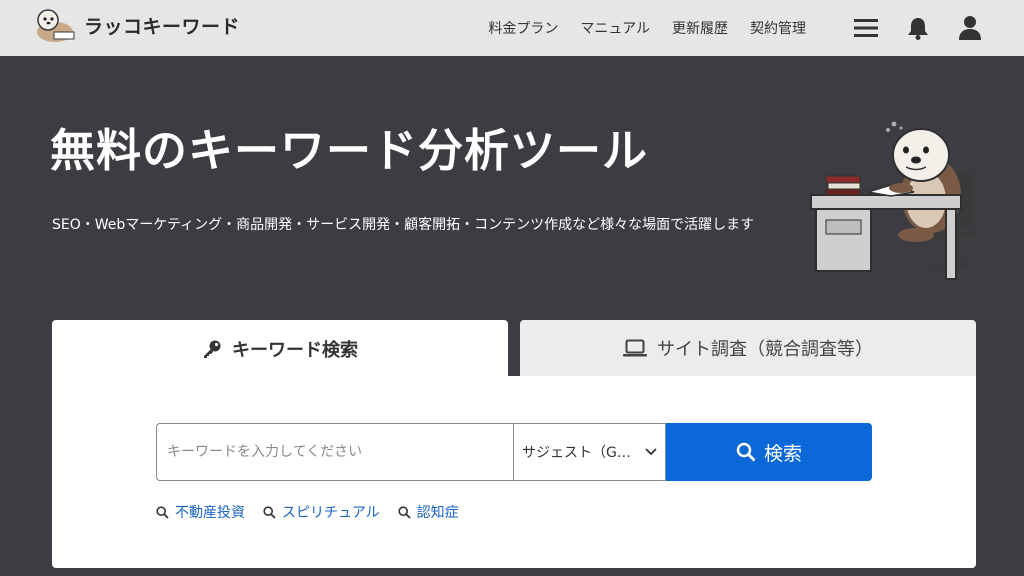  I want to click on header: ラッコキーワード 料金プラン マニュアル 更新履歴 契約管理, so click(512, 28).